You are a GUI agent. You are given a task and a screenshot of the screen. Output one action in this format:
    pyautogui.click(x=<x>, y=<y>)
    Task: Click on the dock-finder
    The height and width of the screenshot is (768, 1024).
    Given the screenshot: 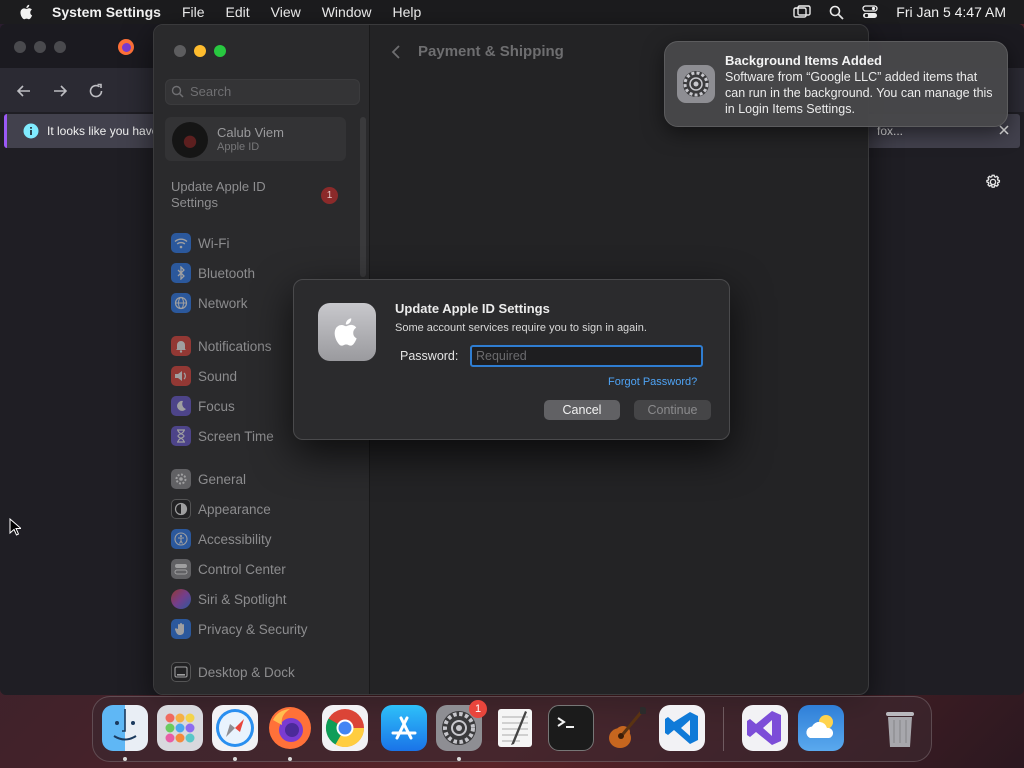 What is the action you would take?
    pyautogui.click(x=125, y=728)
    